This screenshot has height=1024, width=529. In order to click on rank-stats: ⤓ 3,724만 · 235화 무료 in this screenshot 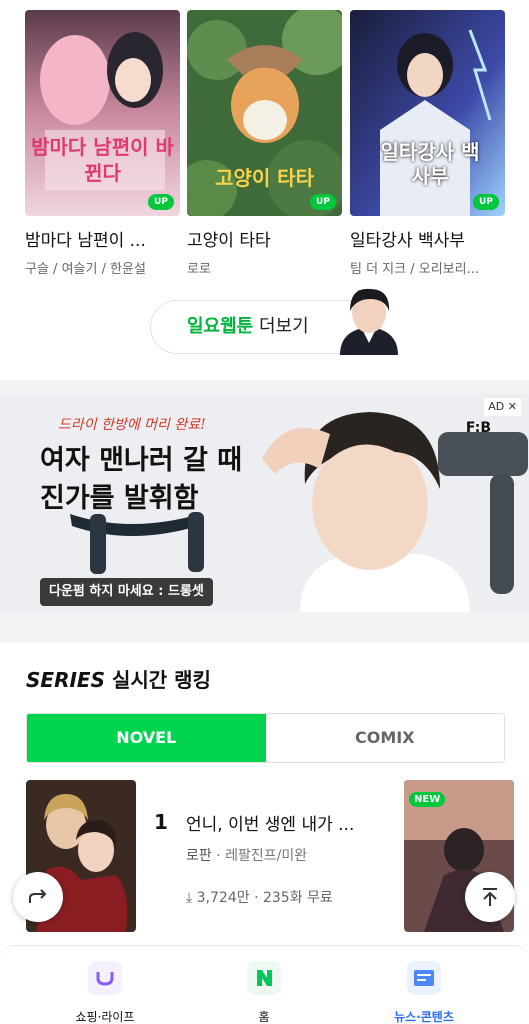, I will do `click(259, 898)`.